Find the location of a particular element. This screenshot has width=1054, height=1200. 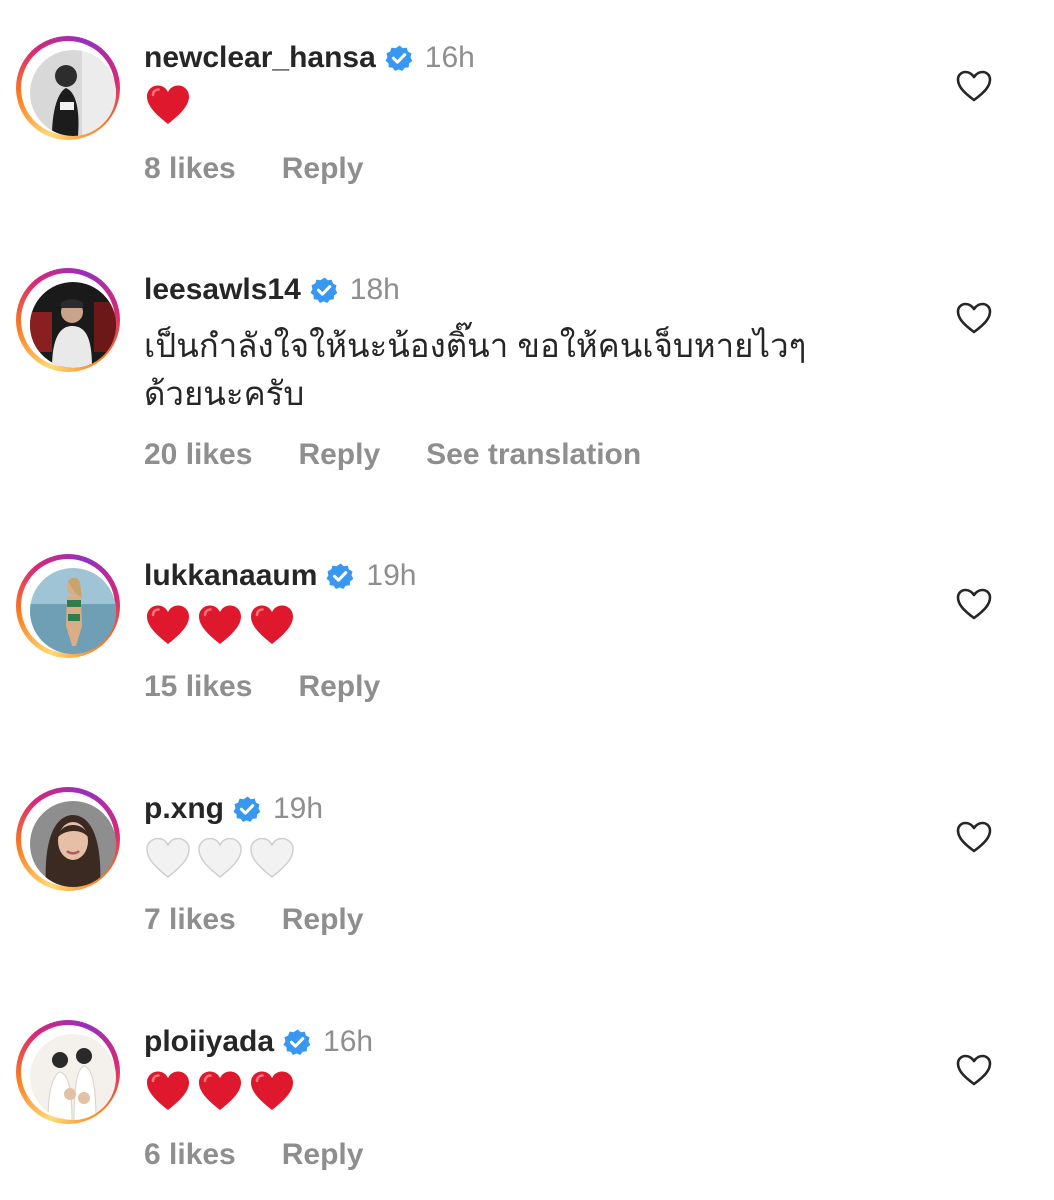

likes-count: 15 likes is located at coordinates (198, 687).